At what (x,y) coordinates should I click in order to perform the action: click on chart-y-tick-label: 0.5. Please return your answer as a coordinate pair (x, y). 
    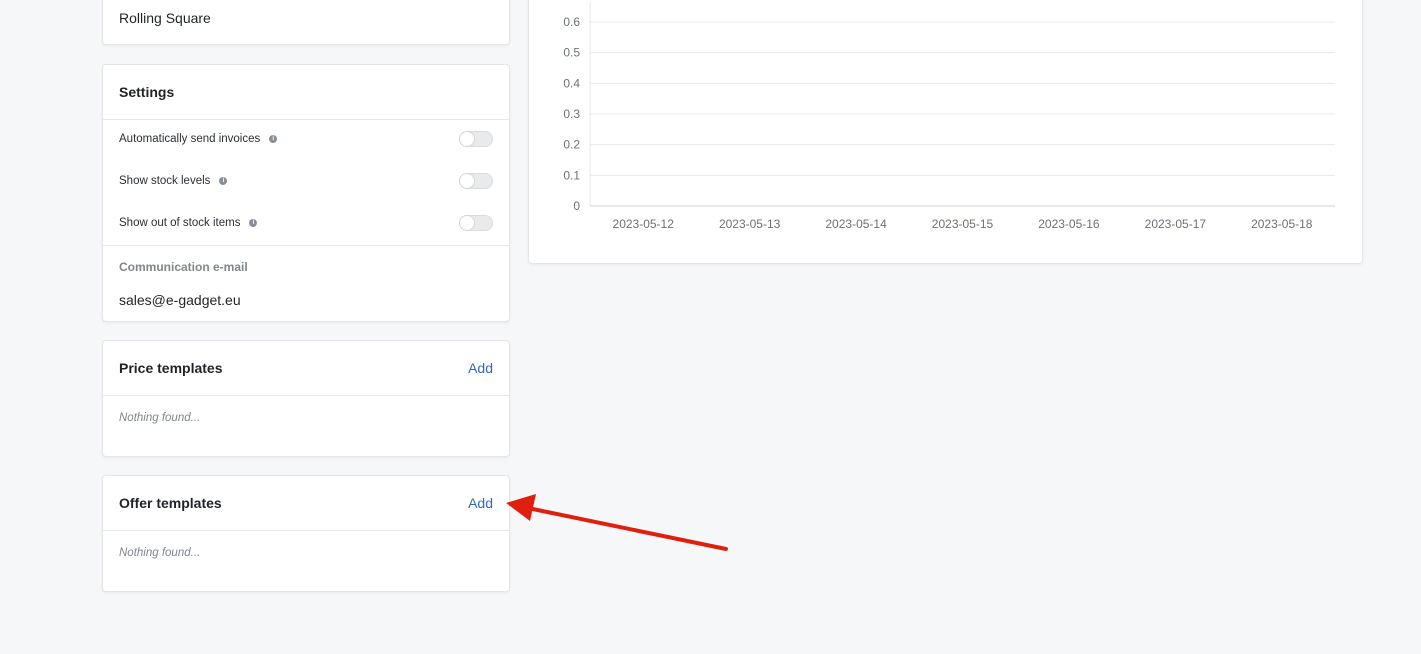
    Looking at the image, I should click on (571, 53).